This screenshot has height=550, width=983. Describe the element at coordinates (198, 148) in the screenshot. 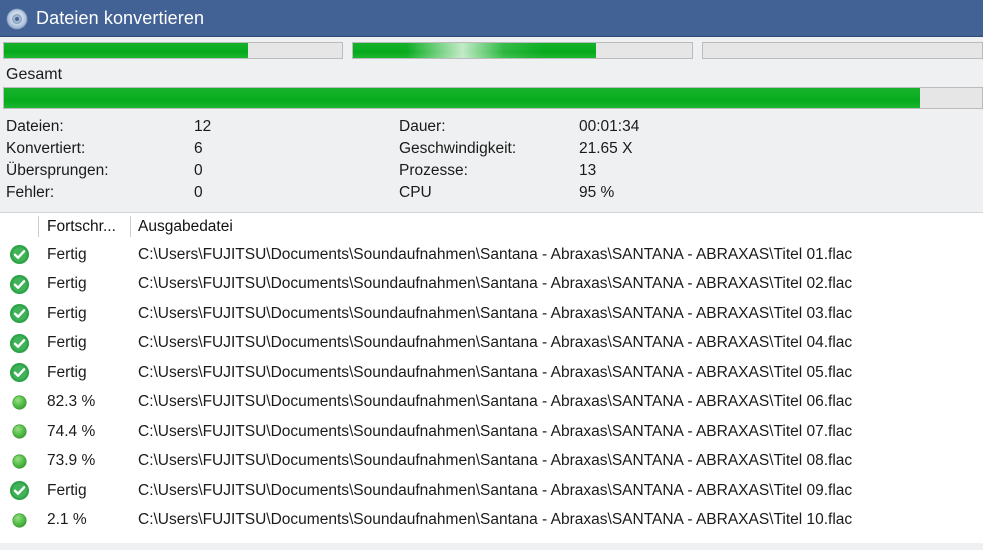

I see `stat-value-konvertiert: 6` at that location.